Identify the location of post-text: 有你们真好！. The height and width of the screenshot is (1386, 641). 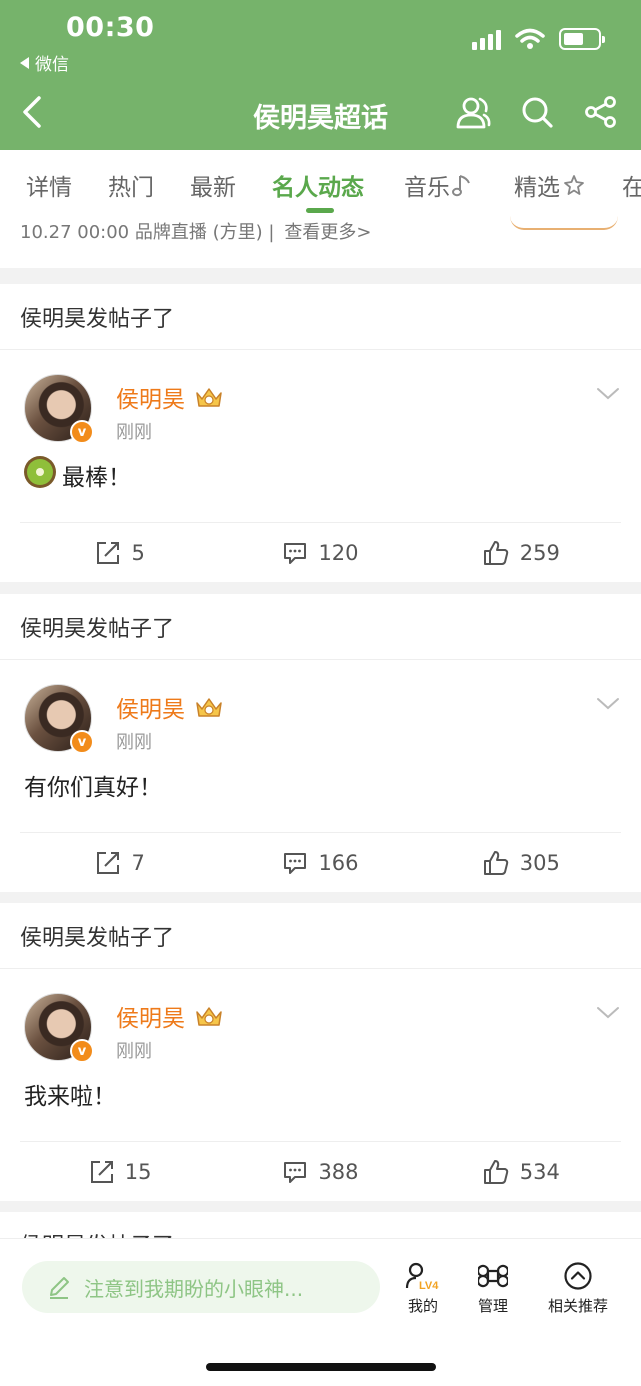
(93, 788).